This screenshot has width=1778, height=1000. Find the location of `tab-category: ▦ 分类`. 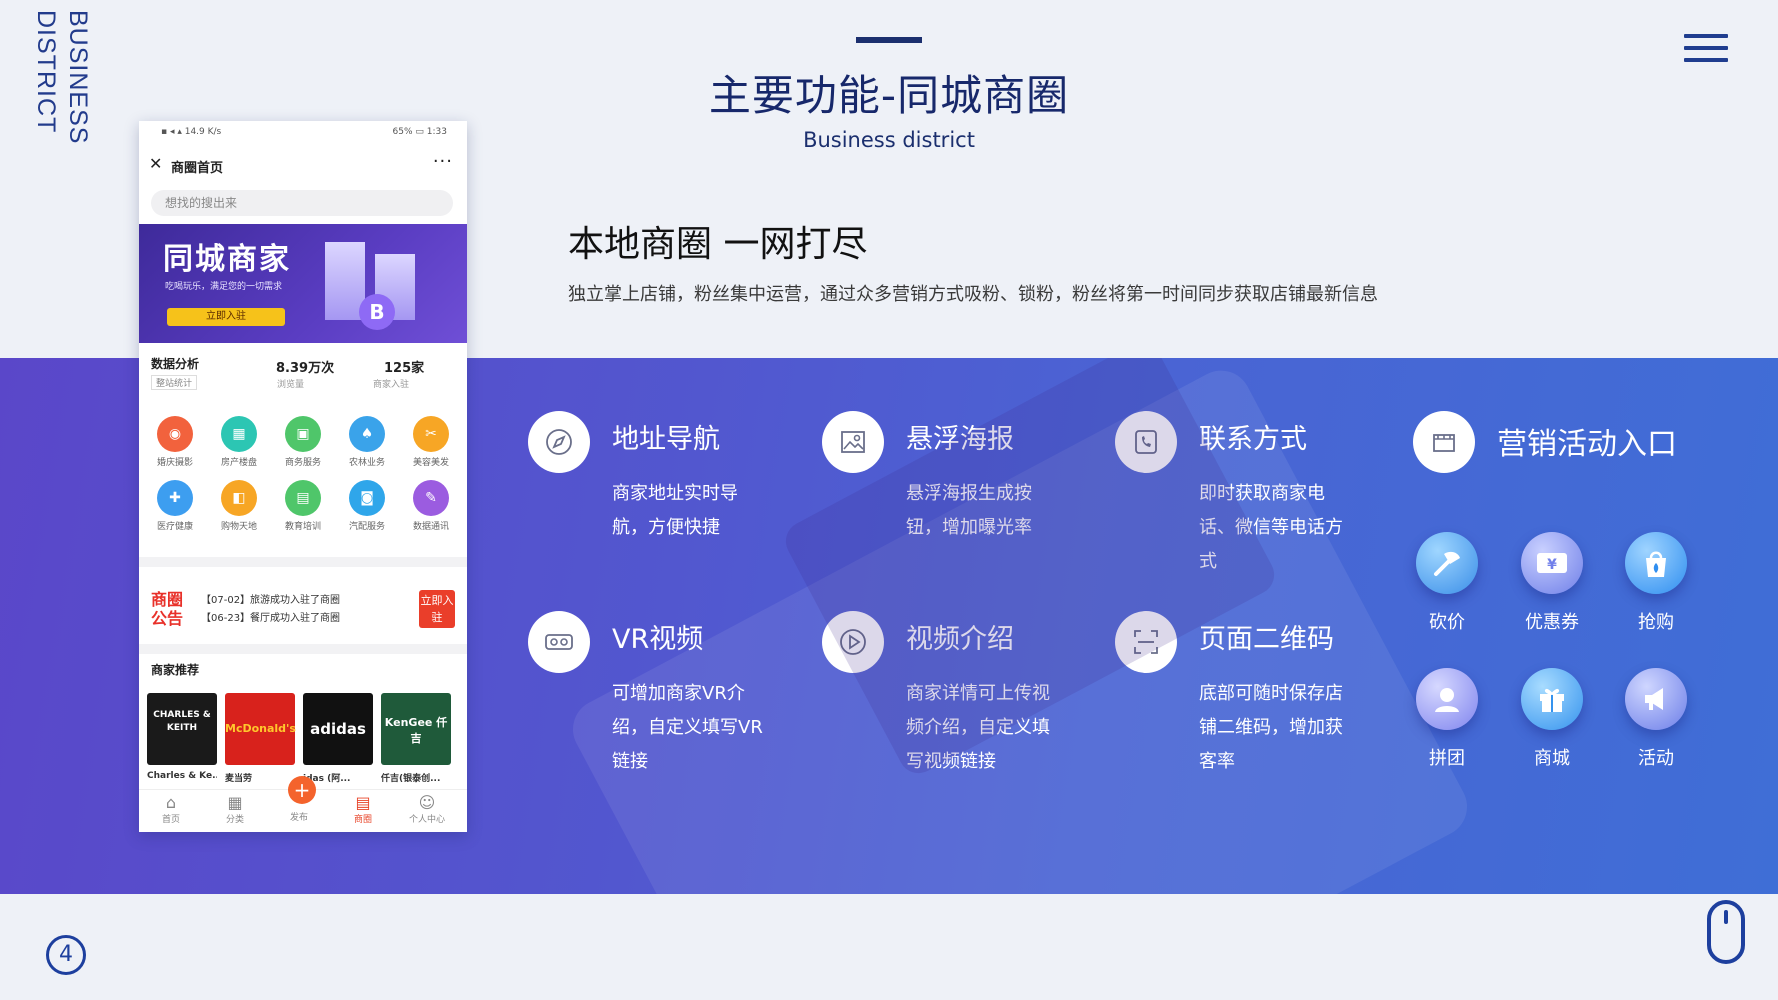

tab-category: ▦ 分类 is located at coordinates (235, 810).